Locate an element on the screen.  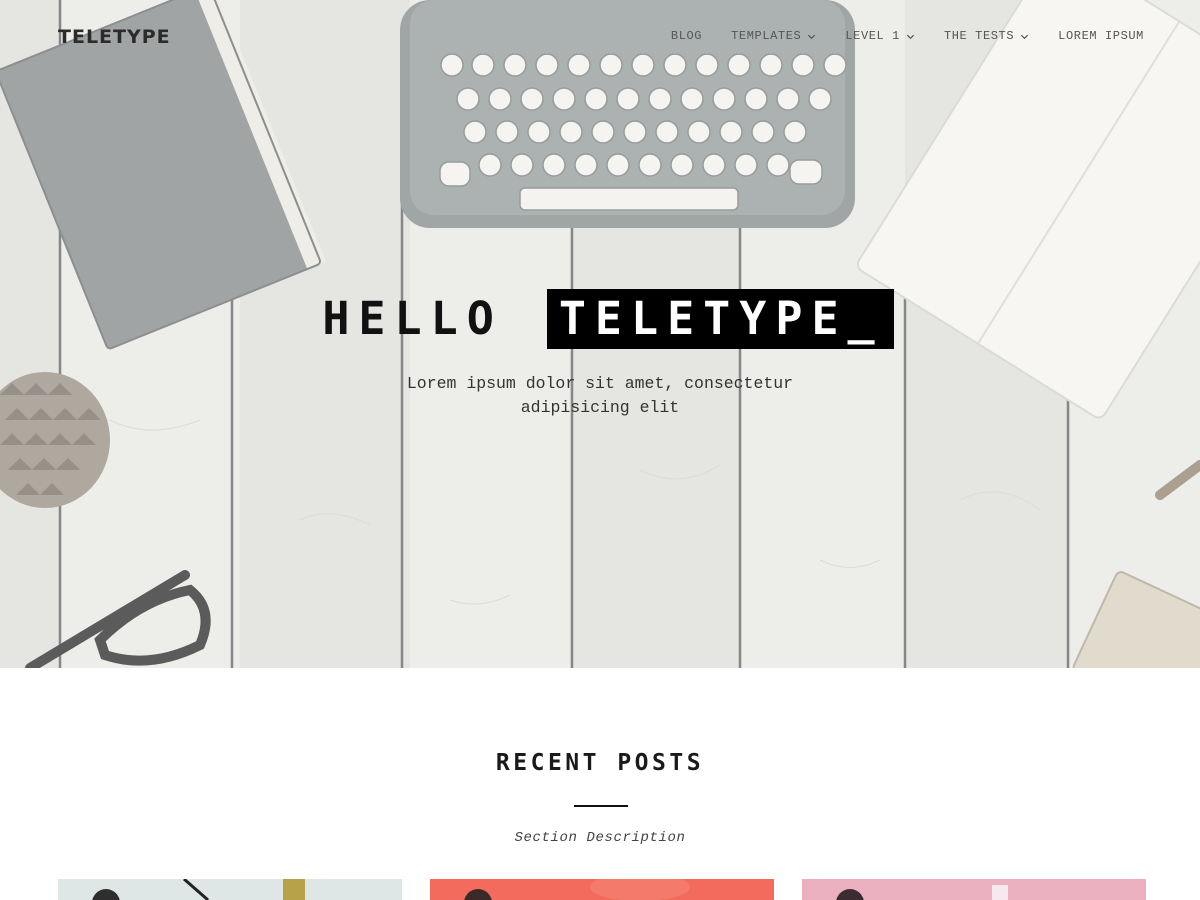
section-title: RECENT POSTS is located at coordinates (600, 763).